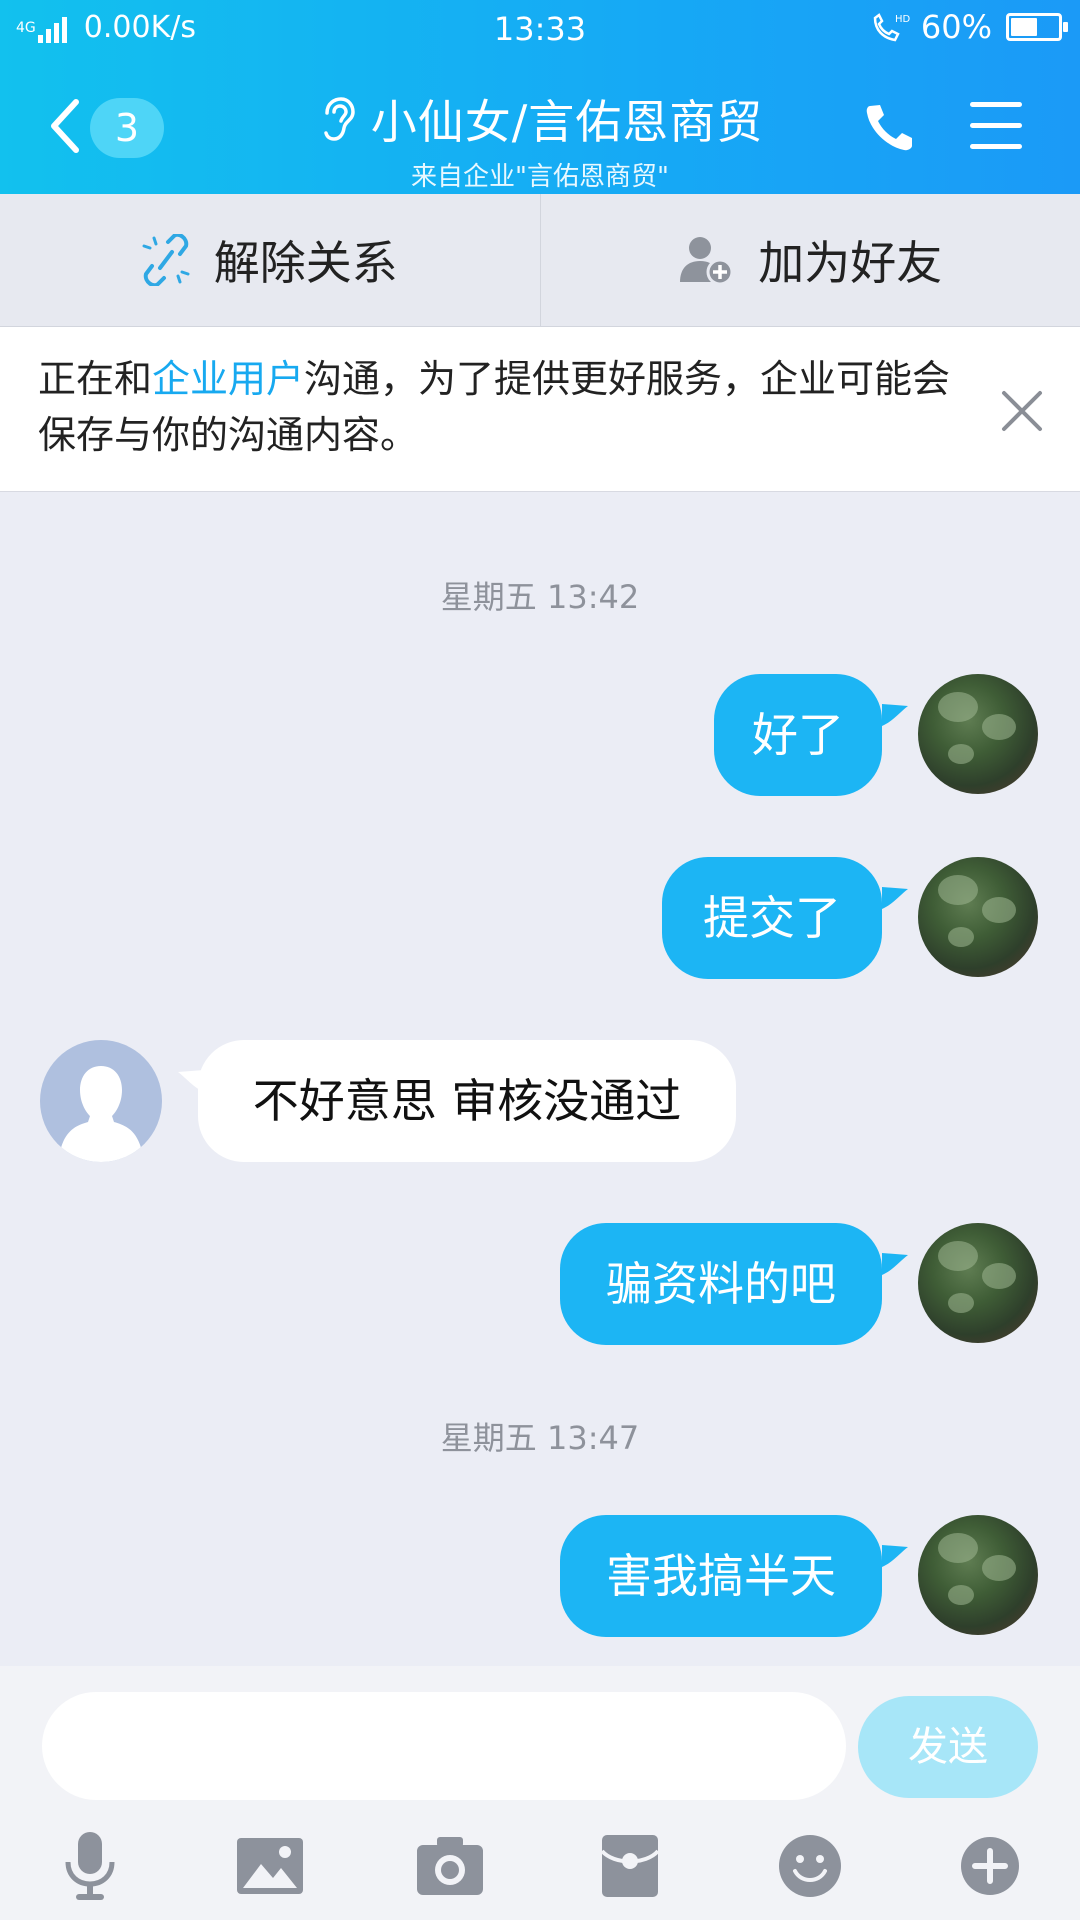 Image resolution: width=1080 pixels, height=1920 pixels. What do you see at coordinates (1024, 27) in the screenshot?
I see `battery-fill` at bounding box center [1024, 27].